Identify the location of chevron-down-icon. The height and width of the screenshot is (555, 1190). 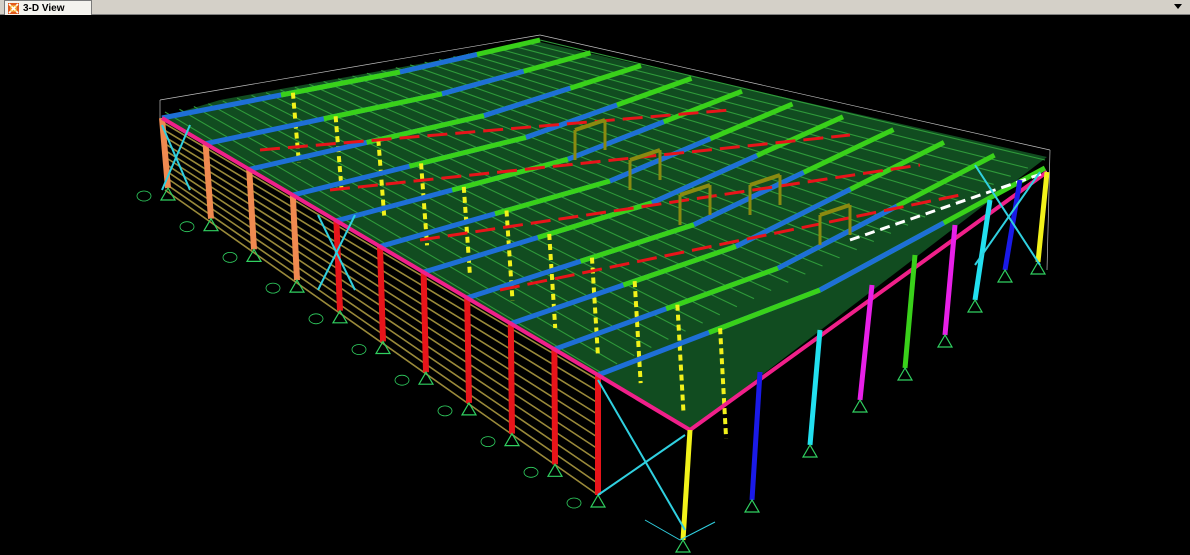
(1178, 6).